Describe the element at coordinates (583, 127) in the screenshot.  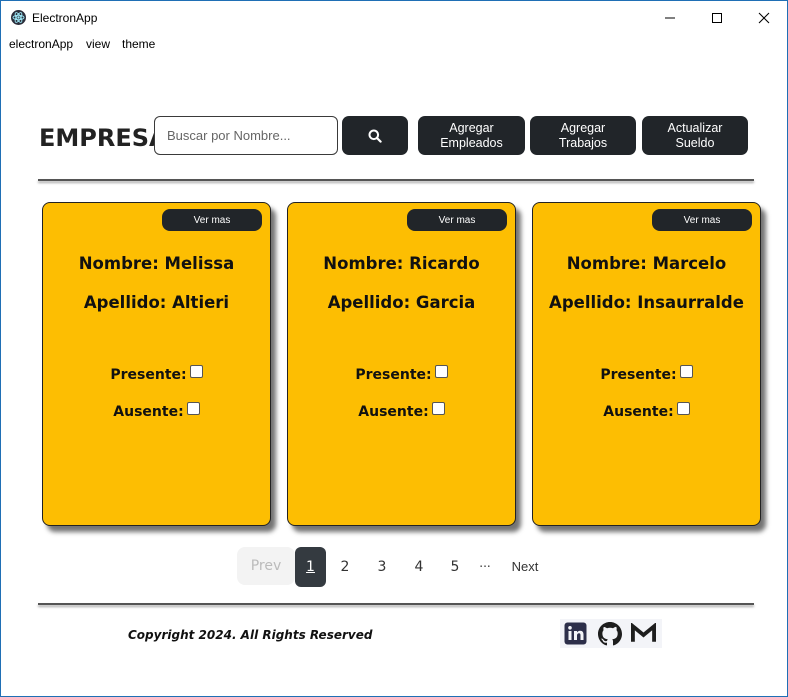
I see `add-jobs-label-line1: Agregar` at that location.